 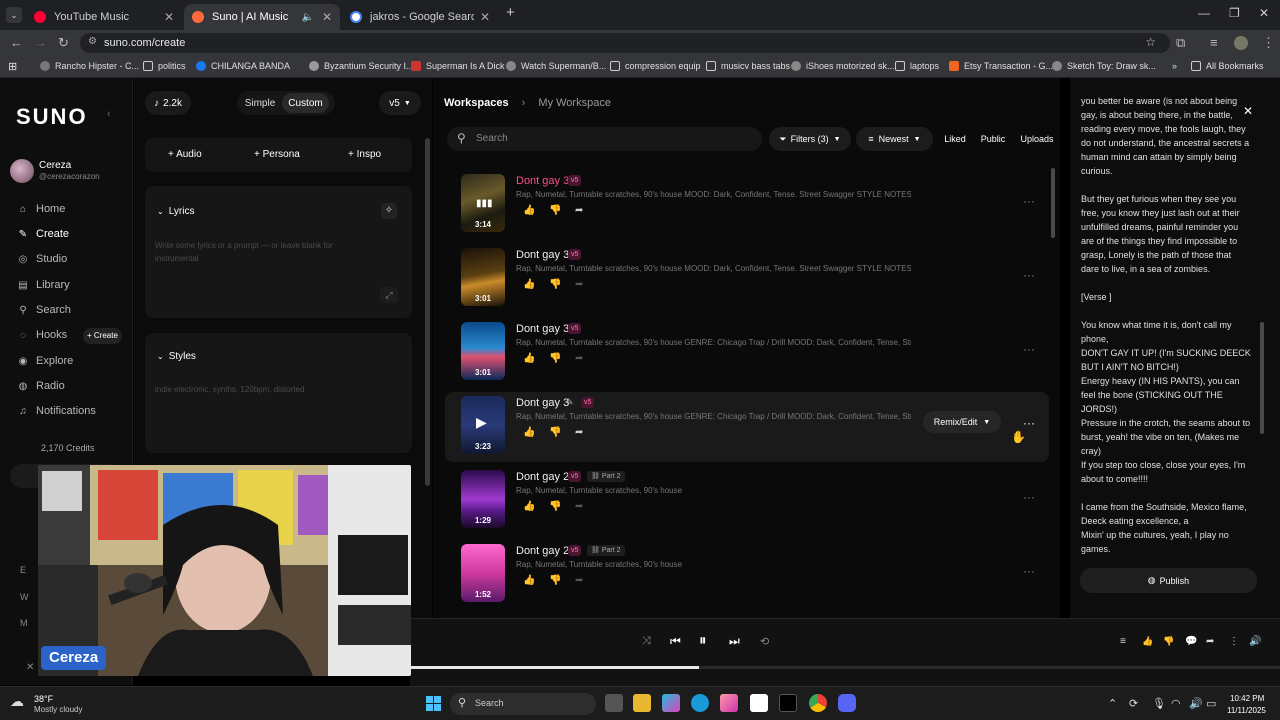 What do you see at coordinates (734, 641) in the screenshot?
I see `next-icon: ⏭` at bounding box center [734, 641].